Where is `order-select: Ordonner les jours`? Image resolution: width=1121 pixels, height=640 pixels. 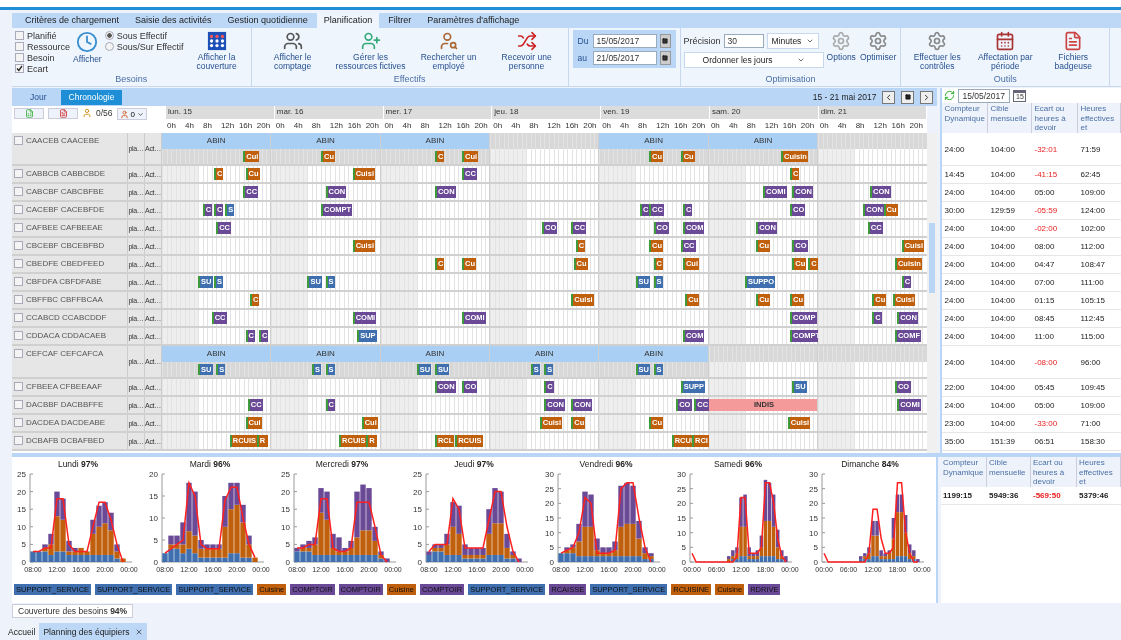 order-select: Ordonner les jours is located at coordinates (753, 60).